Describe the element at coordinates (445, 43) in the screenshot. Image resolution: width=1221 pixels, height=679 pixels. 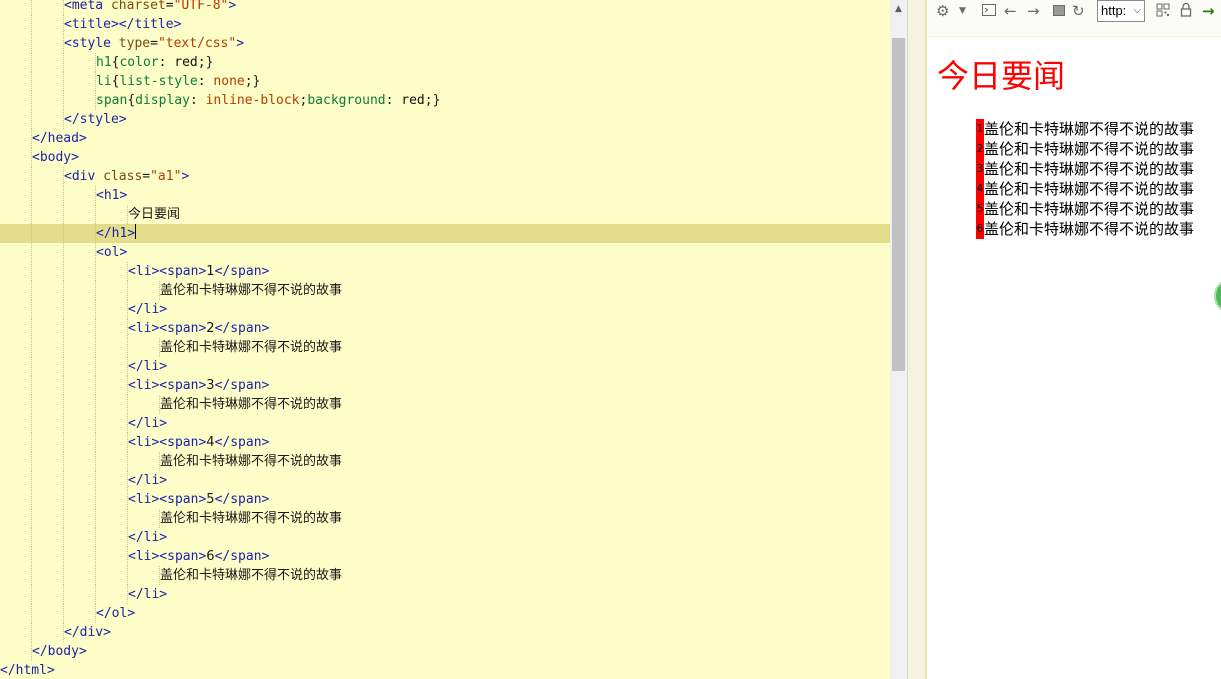
I see `code-line: <style type="text/css">` at that location.